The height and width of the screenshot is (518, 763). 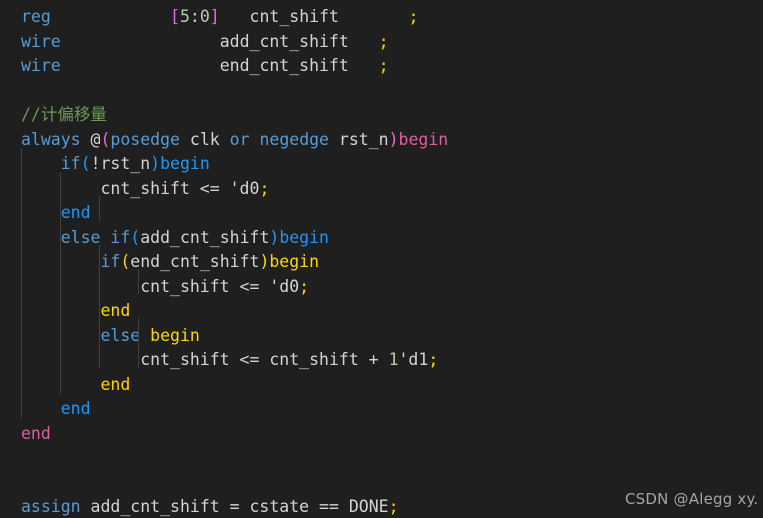 What do you see at coordinates (120, 163) in the screenshot?
I see `code-token: !rst_n` at bounding box center [120, 163].